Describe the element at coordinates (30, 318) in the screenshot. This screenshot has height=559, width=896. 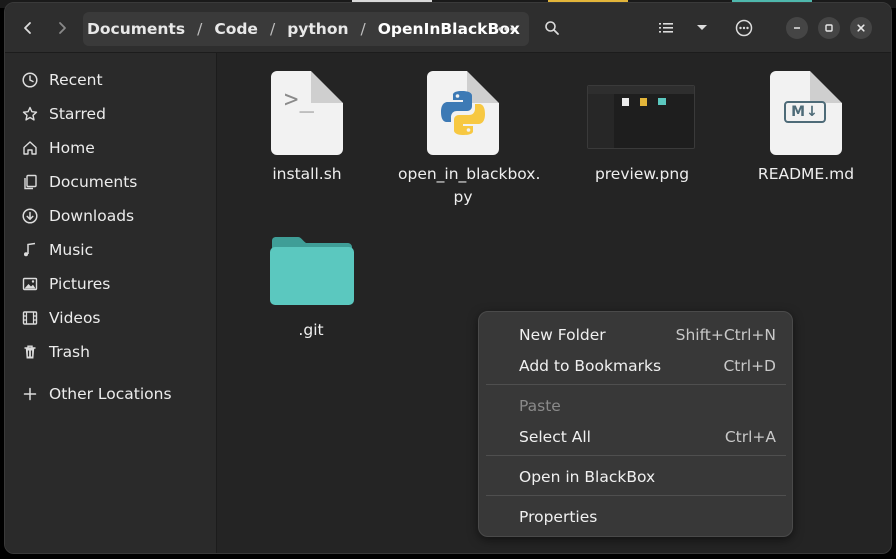
I see `videos-icon` at that location.